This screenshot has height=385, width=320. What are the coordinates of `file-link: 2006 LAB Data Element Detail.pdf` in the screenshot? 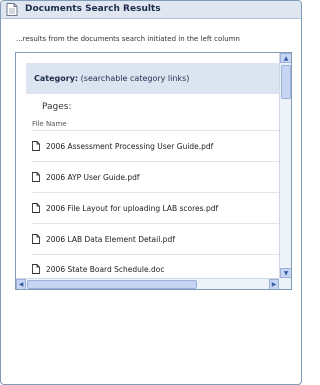 It's located at (110, 239).